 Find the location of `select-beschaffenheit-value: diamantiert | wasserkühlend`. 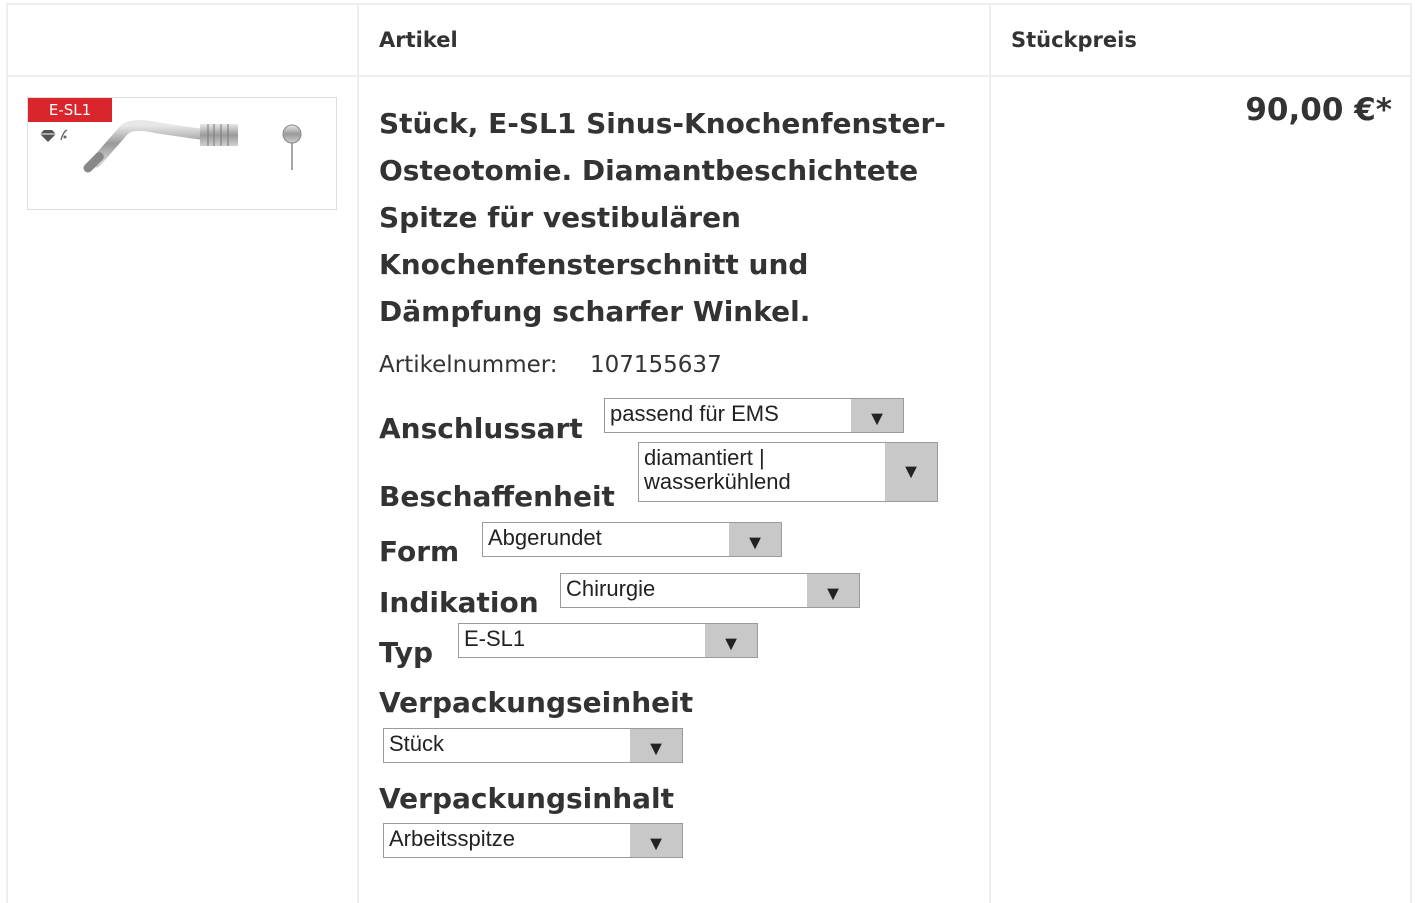

select-beschaffenheit-value: diamantiert | wasserkühlend is located at coordinates (717, 469).